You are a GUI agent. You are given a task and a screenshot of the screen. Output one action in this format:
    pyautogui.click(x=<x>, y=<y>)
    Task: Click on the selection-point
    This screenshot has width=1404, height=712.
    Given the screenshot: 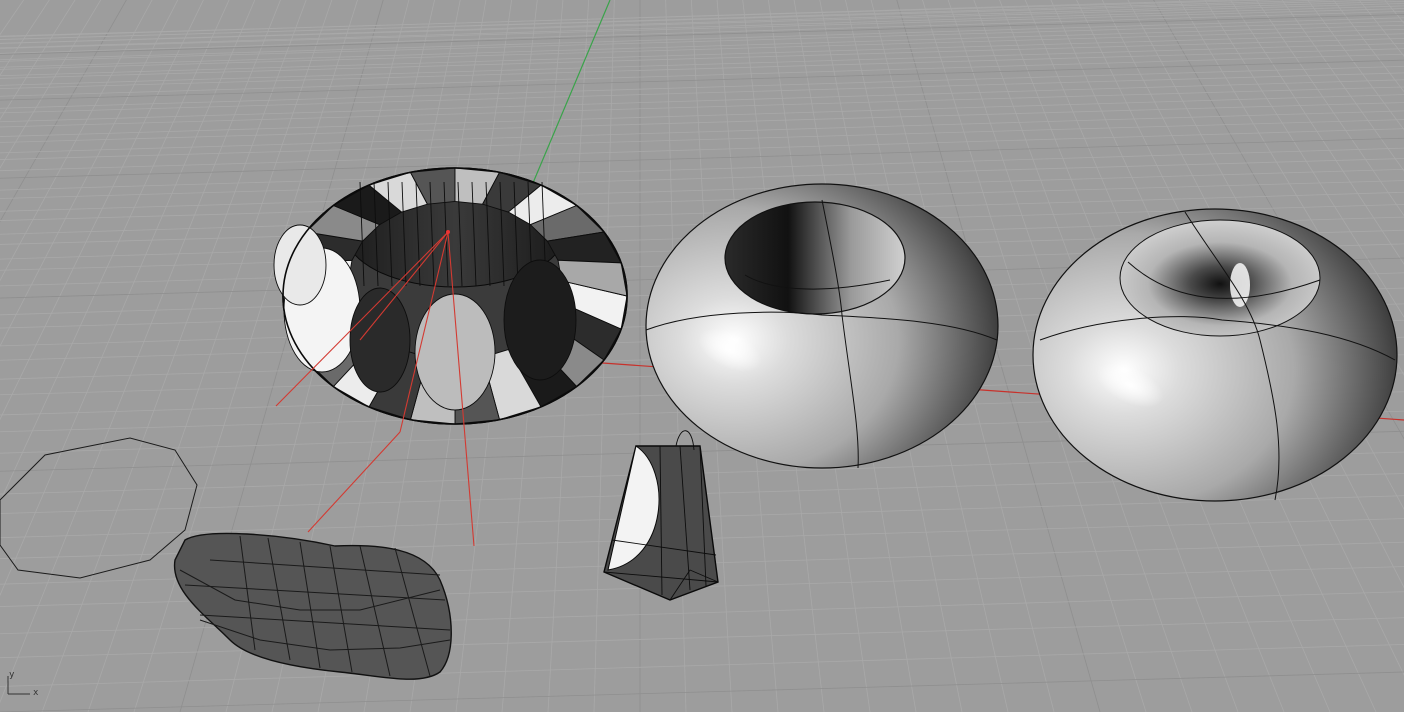 What is the action you would take?
    pyautogui.click(x=448, y=232)
    